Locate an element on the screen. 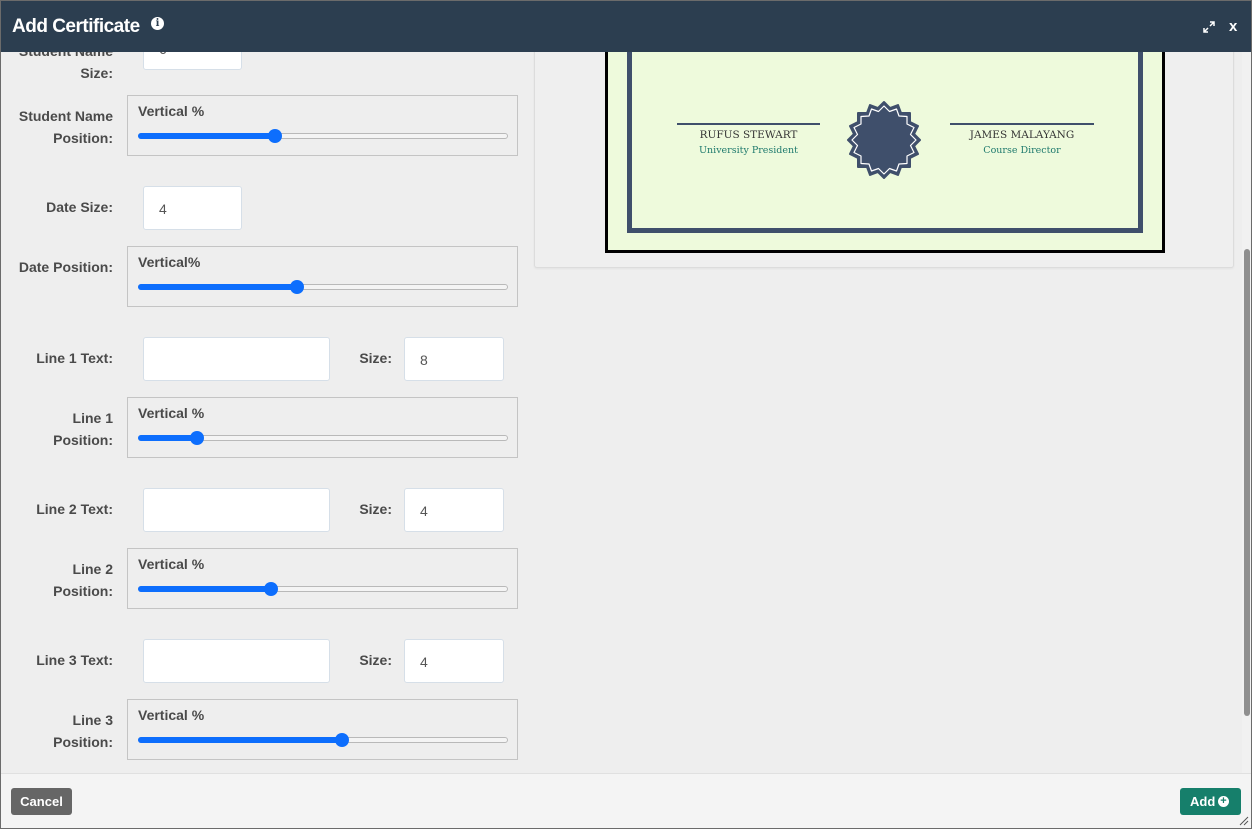 The image size is (1252, 829). dialog-title: Add Certificate is located at coordinates (76, 26).